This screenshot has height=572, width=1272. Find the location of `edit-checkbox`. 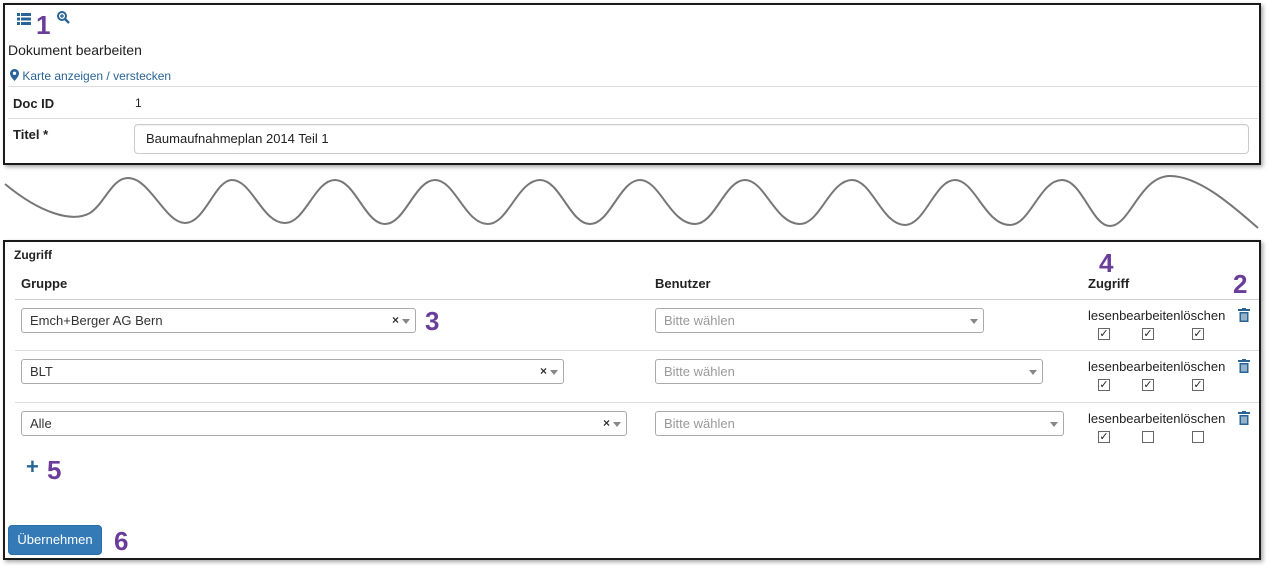

edit-checkbox is located at coordinates (1148, 437).